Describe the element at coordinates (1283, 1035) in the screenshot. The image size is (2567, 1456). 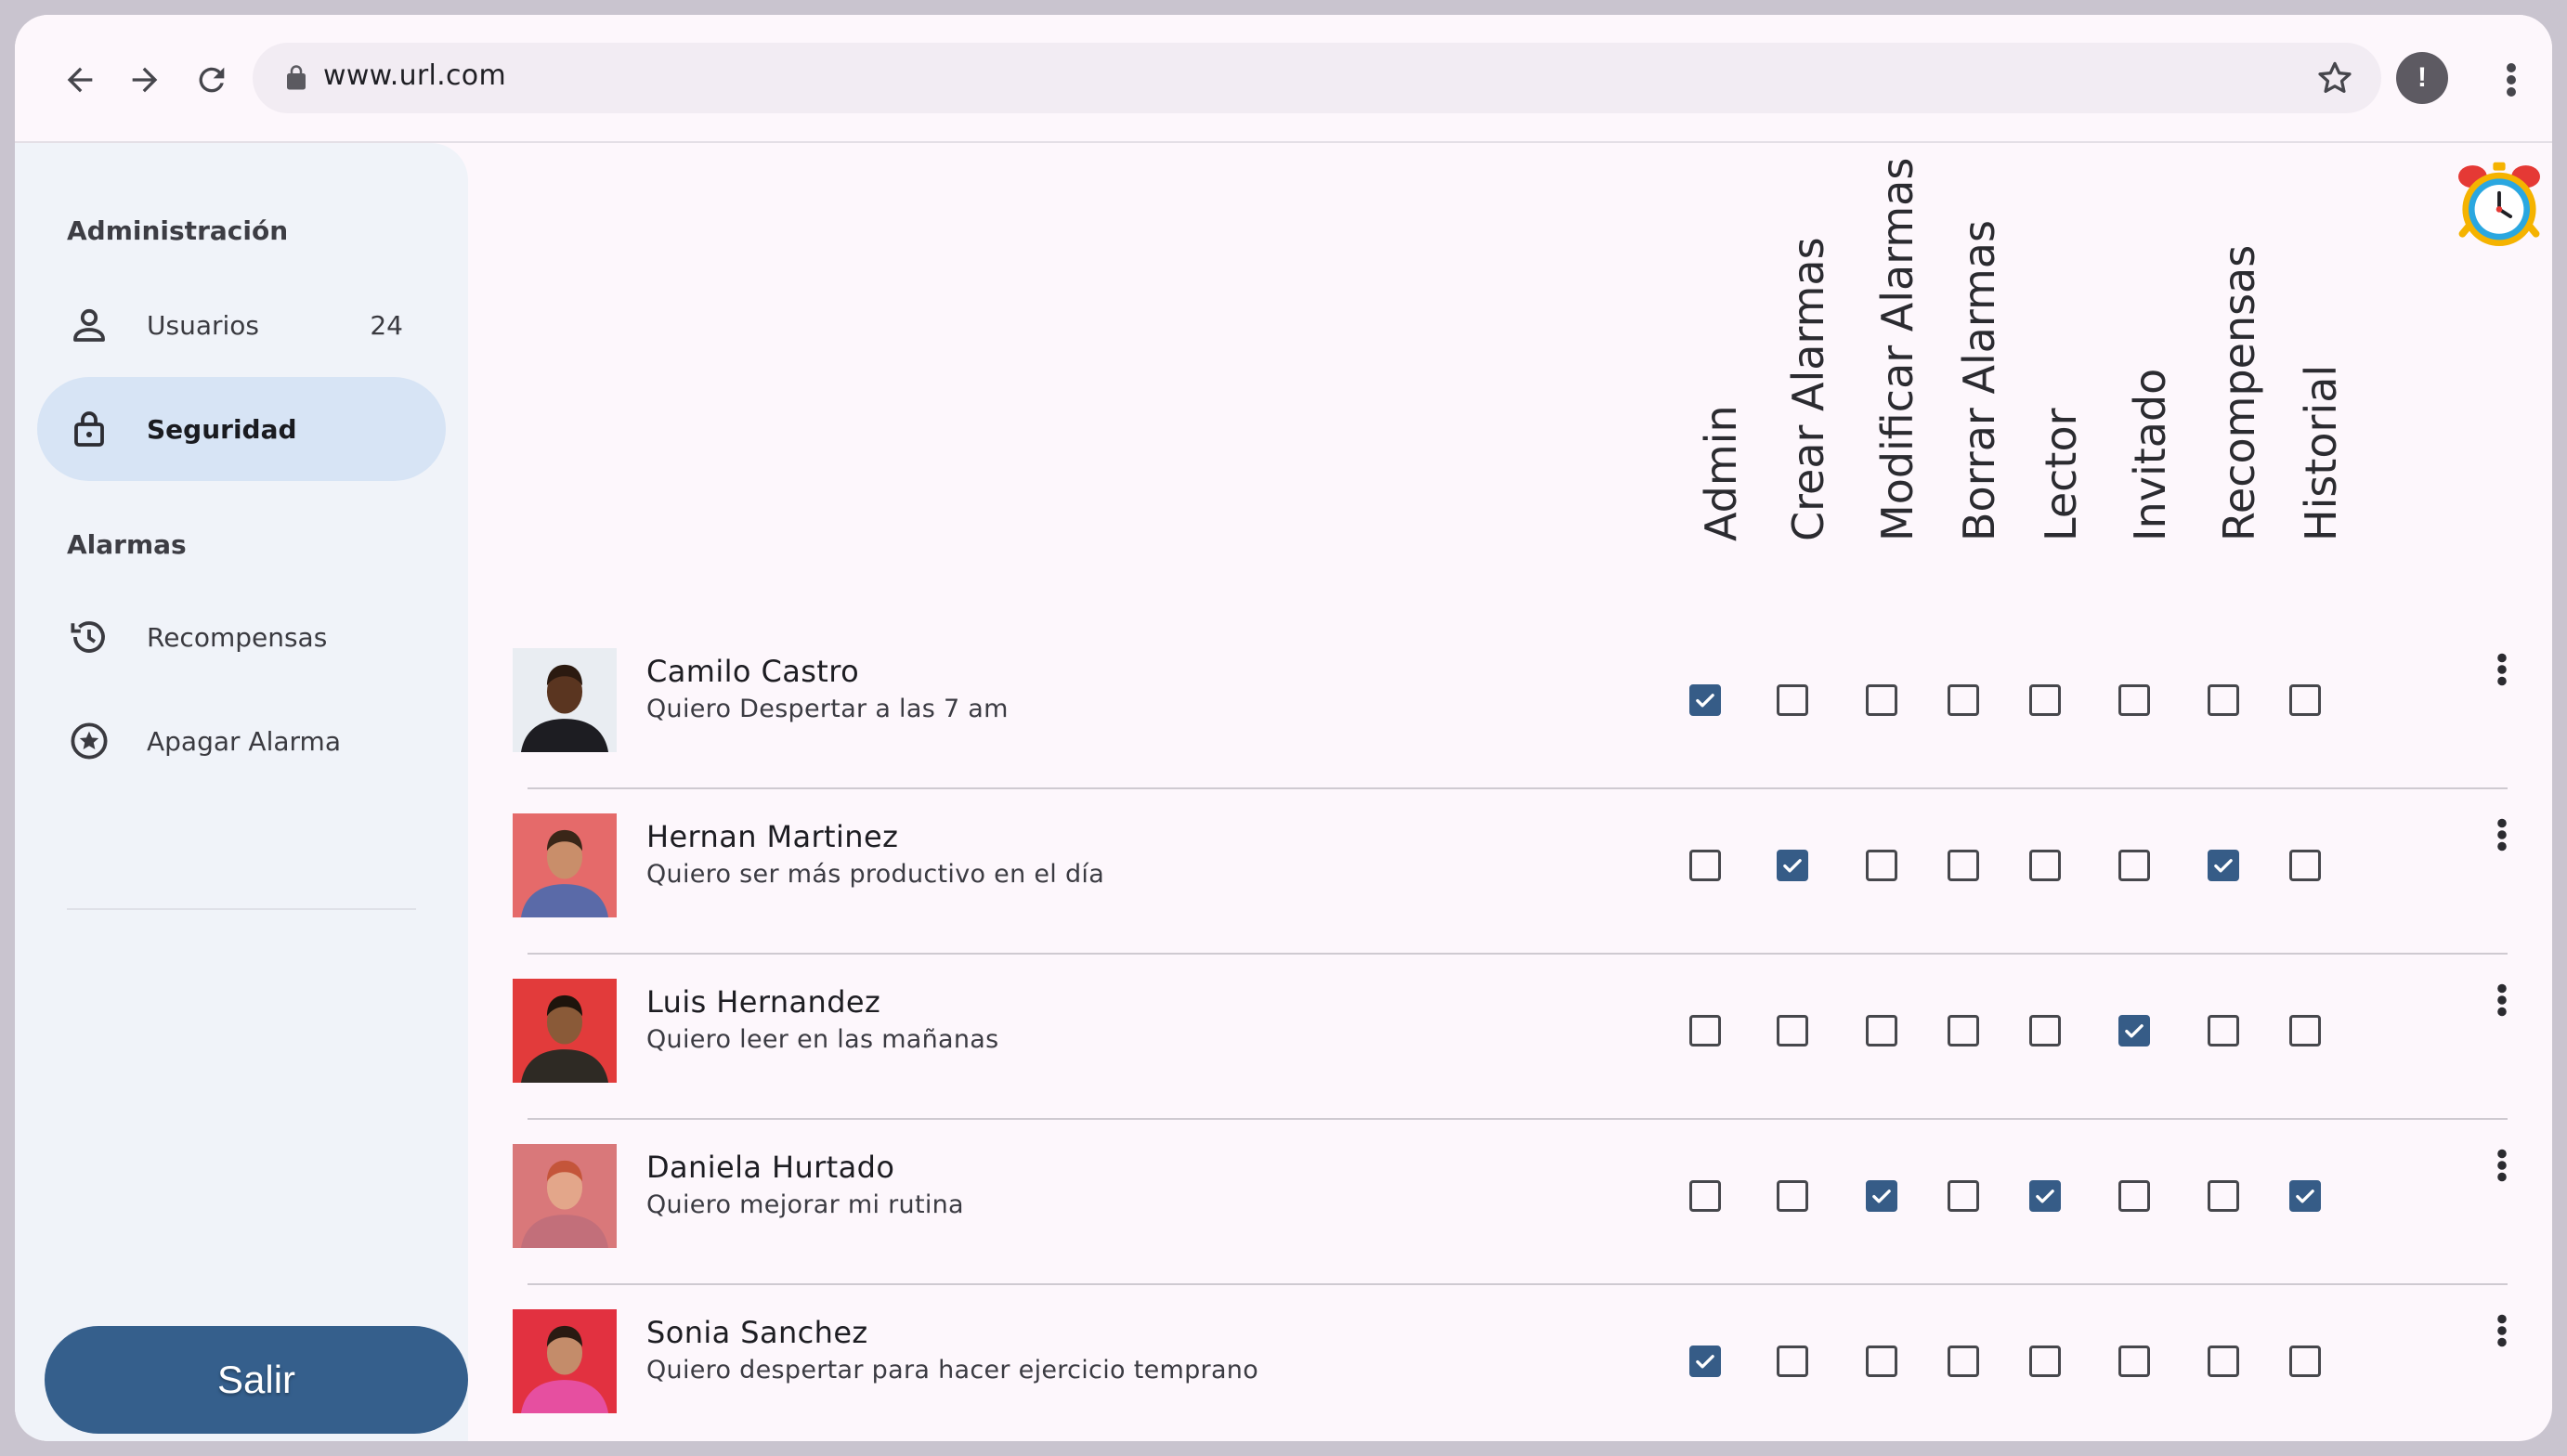
I see `user-row: Luis Hernandez Quiero leer en las mañanas` at that location.